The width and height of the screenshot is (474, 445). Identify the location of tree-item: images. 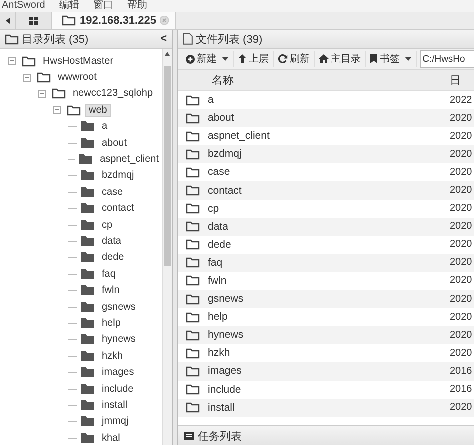
(118, 372).